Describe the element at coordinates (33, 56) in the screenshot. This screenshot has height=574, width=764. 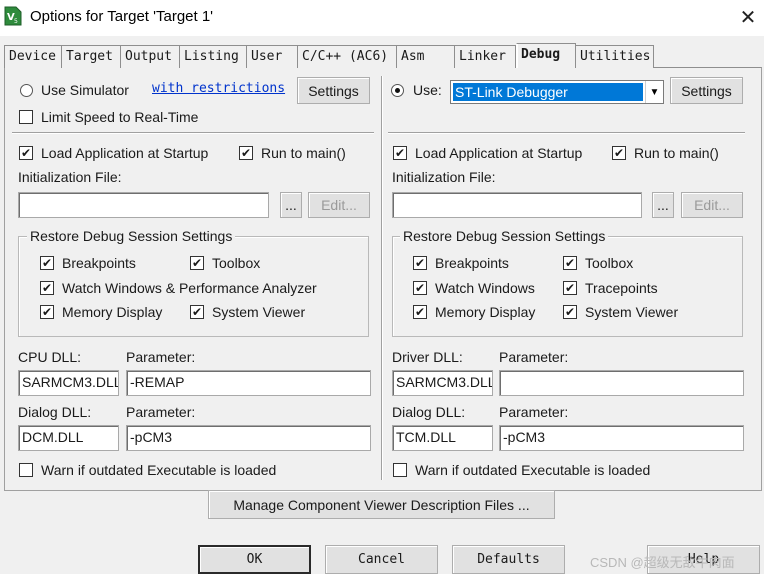
I see `tab-device: Device` at that location.